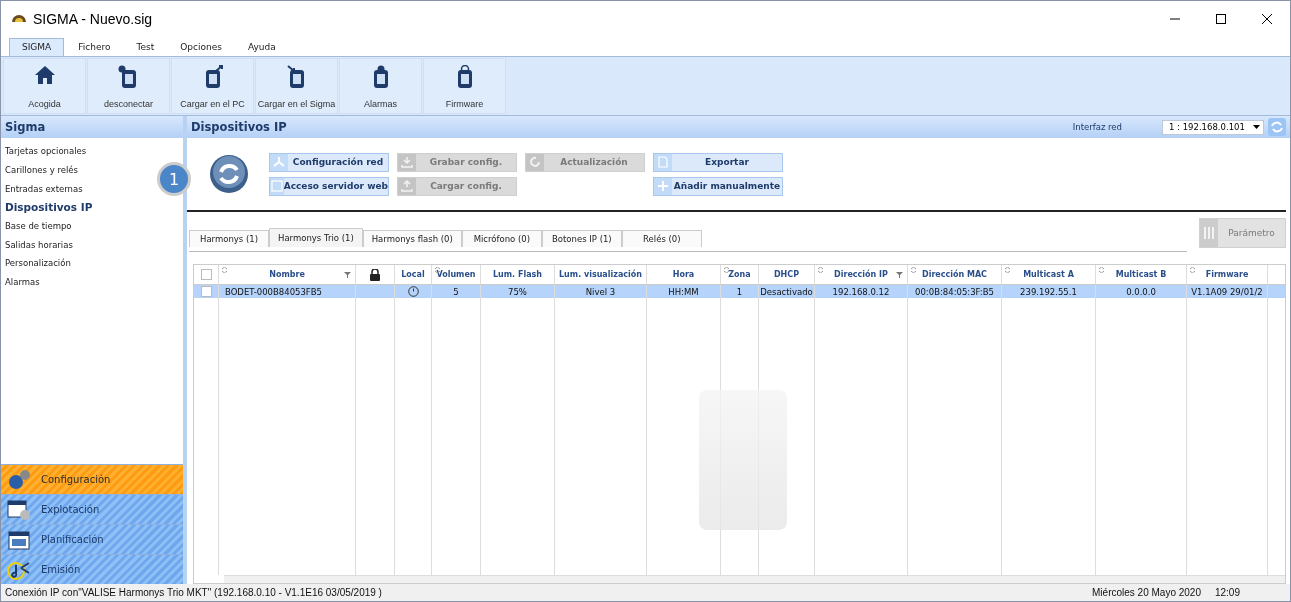  I want to click on calendar-icon, so click(19, 539).